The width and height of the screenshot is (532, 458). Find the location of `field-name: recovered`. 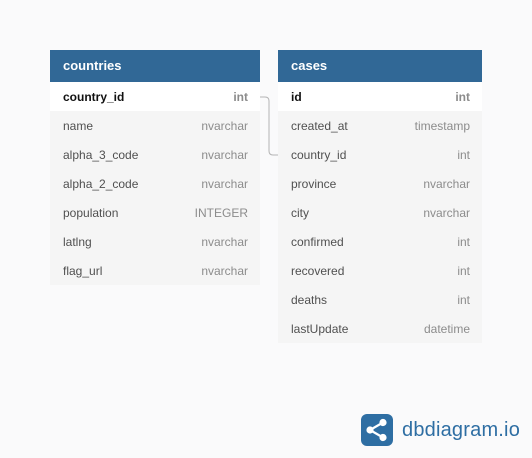

field-name: recovered is located at coordinates (318, 270).